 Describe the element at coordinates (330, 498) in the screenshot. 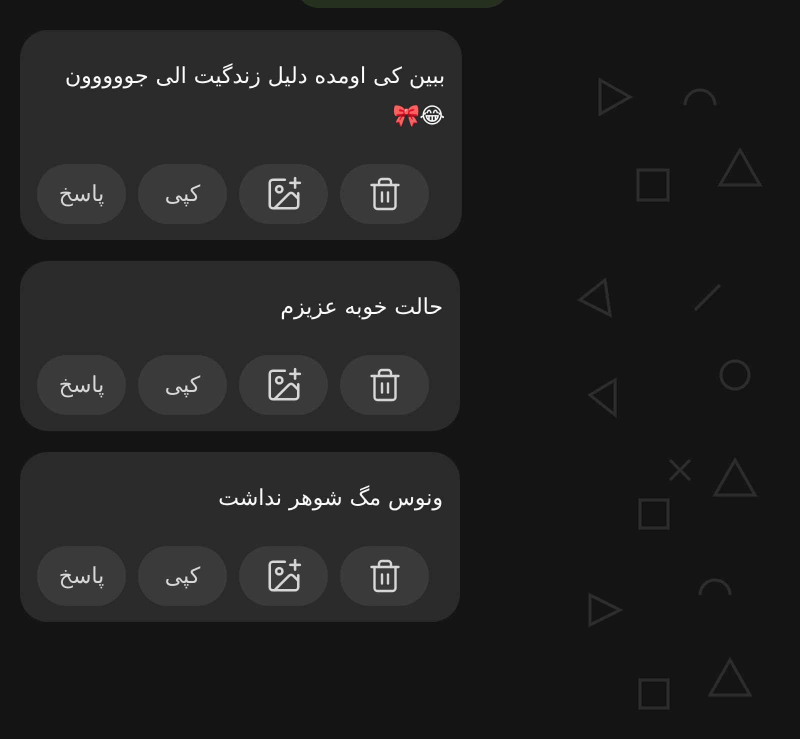

I see `message-text: ونوس مگ شوهر نداشت` at that location.